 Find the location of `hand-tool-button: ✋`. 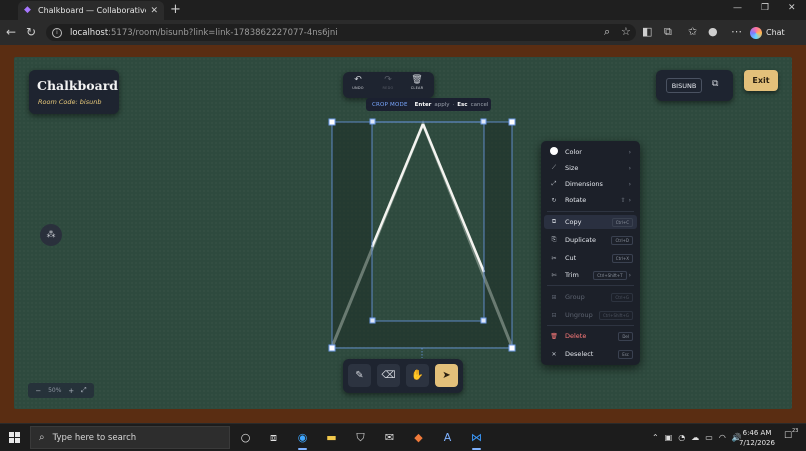

hand-tool-button: ✋ is located at coordinates (417, 375).